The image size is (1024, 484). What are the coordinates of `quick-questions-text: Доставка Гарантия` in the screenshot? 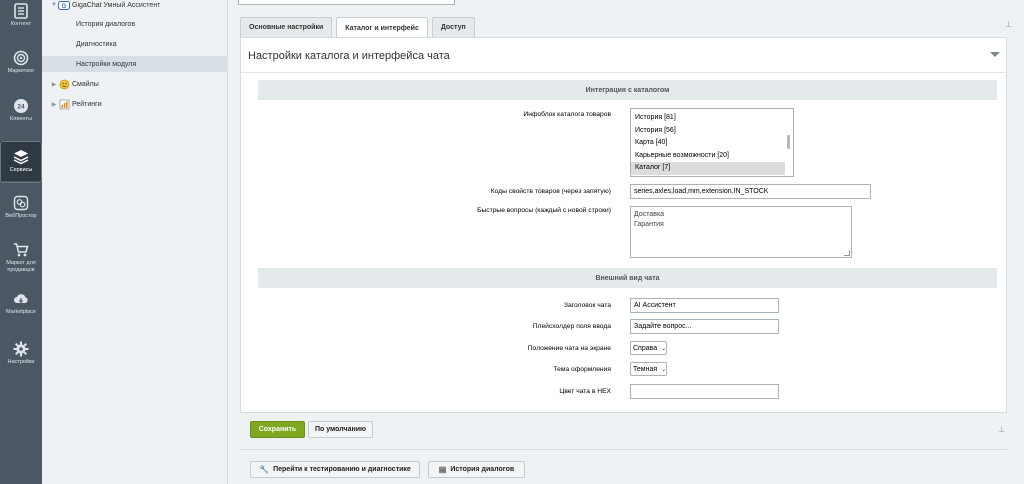 It's located at (649, 219).